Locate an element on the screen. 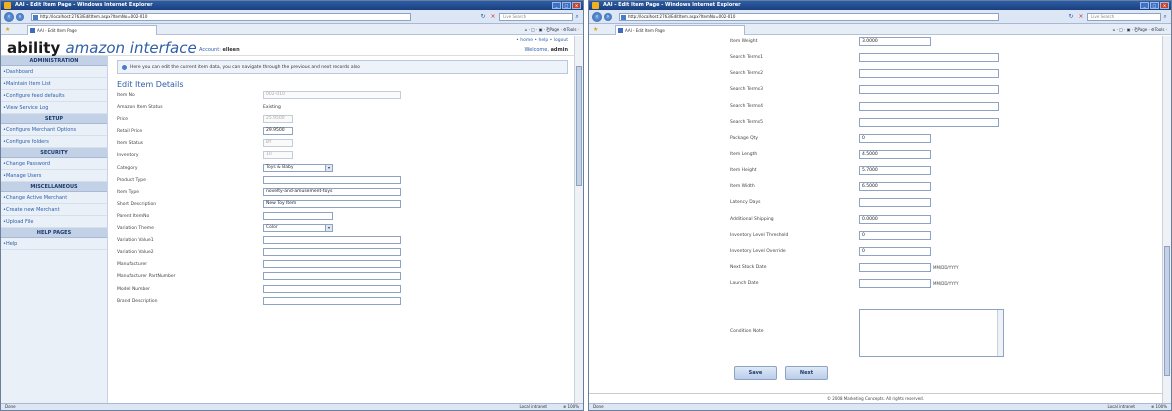 This screenshot has width=1172, height=411. short-description-input: New Toy Item is located at coordinates (332, 203).